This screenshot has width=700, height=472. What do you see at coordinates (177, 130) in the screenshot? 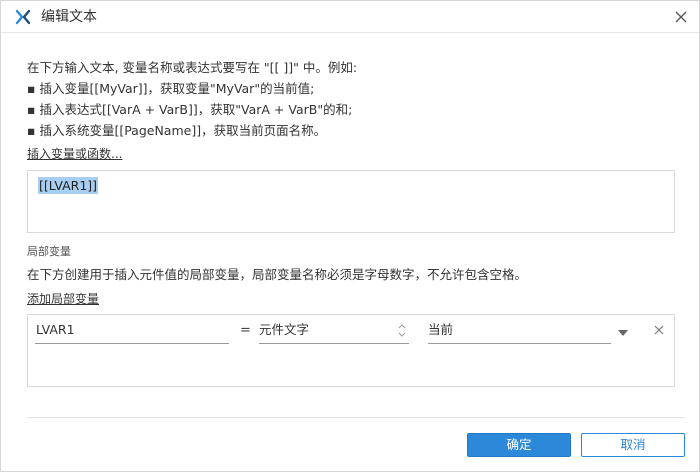
I see `instruction-line: ▪ 插入系统变量[[PageName]]，获取当前页面名称。` at bounding box center [177, 130].